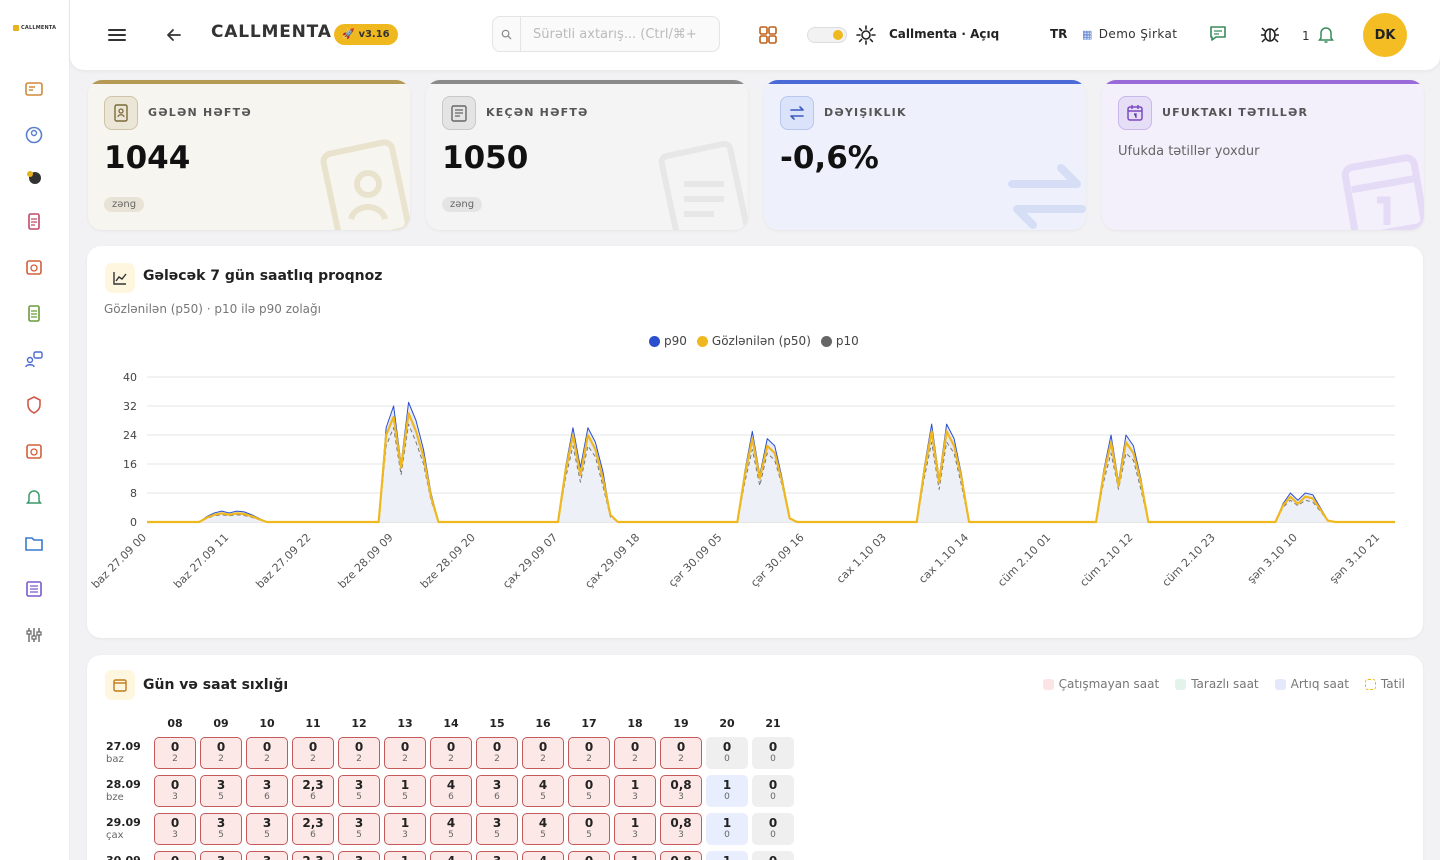 This screenshot has height=860, width=1440. I want to click on apps-grid-icon, so click(768, 35).